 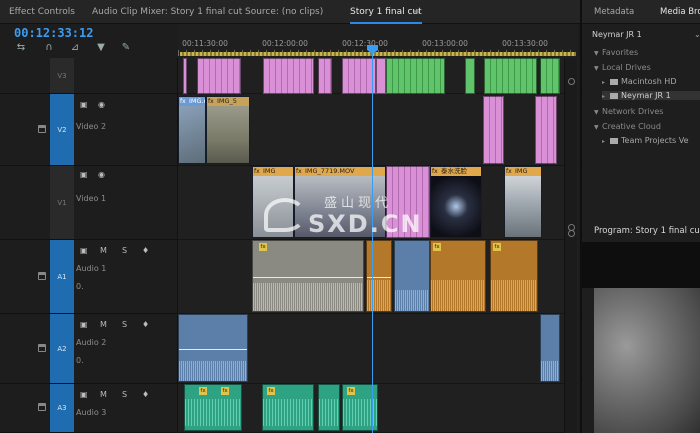 What do you see at coordinates (62, 408) in the screenshot?
I see `track-source-a3: A3` at bounding box center [62, 408].